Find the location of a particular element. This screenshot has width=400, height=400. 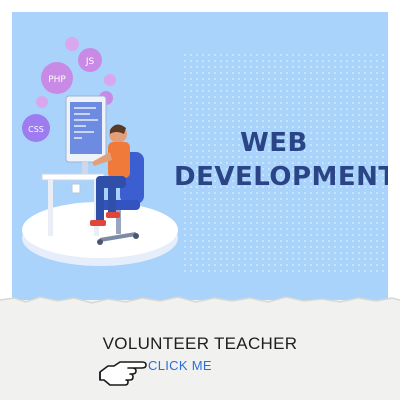

bubble-php: PHP is located at coordinates (57, 80).